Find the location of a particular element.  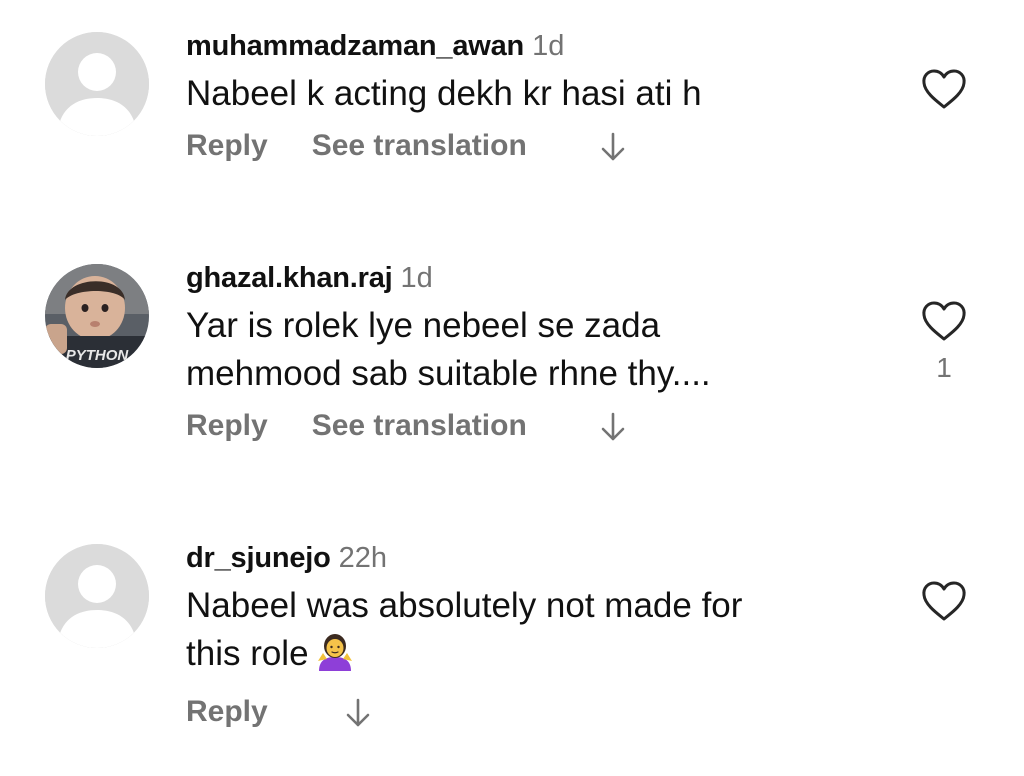

avatar: PYTHON is located at coordinates (97, 316).